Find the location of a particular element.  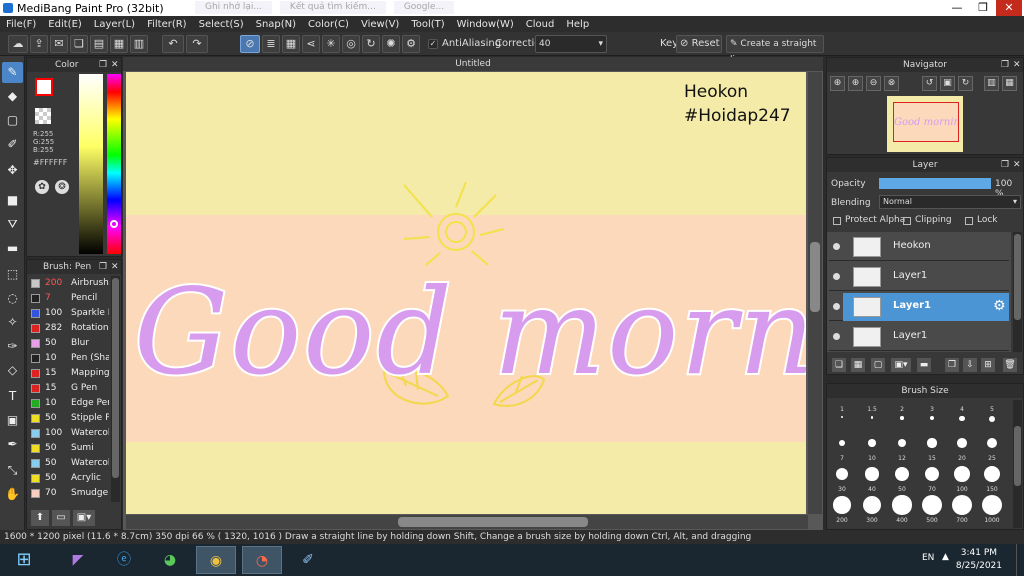

paint-icon: ✐ is located at coordinates (308, 560).